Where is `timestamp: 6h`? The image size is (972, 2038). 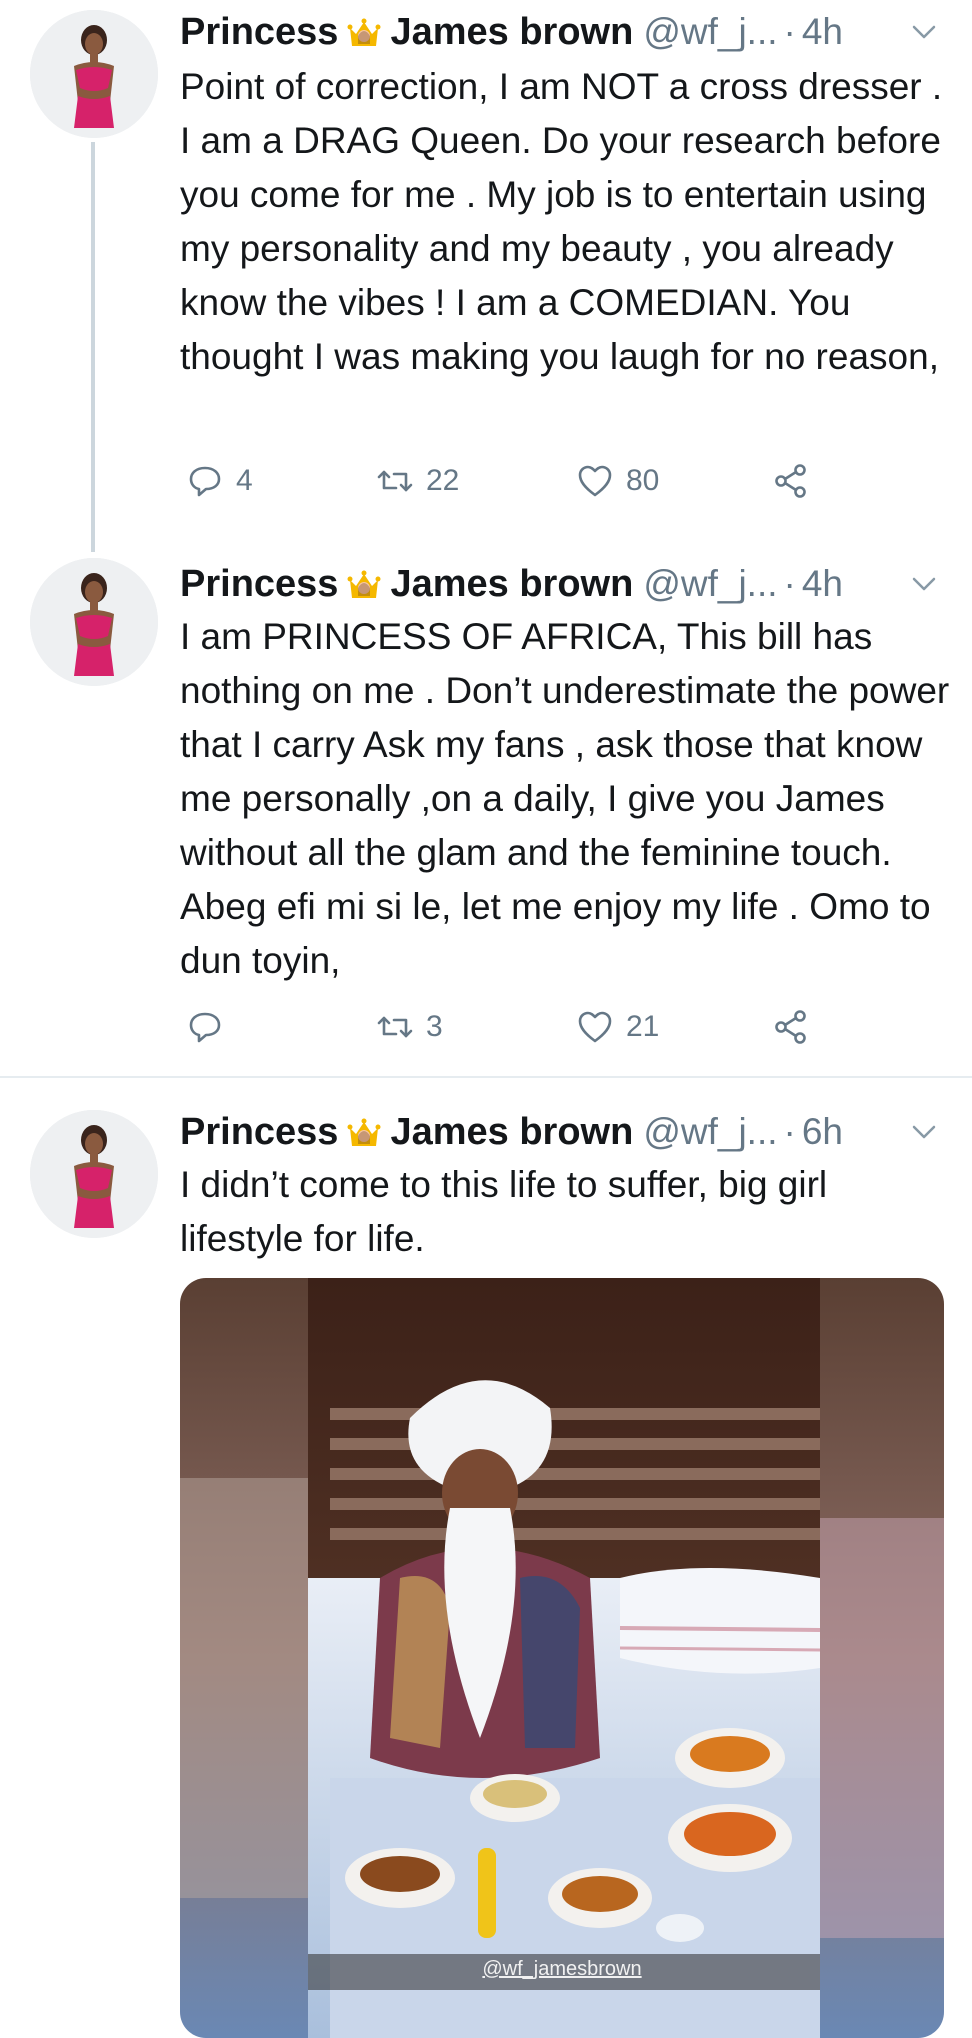 timestamp: 6h is located at coordinates (822, 1132).